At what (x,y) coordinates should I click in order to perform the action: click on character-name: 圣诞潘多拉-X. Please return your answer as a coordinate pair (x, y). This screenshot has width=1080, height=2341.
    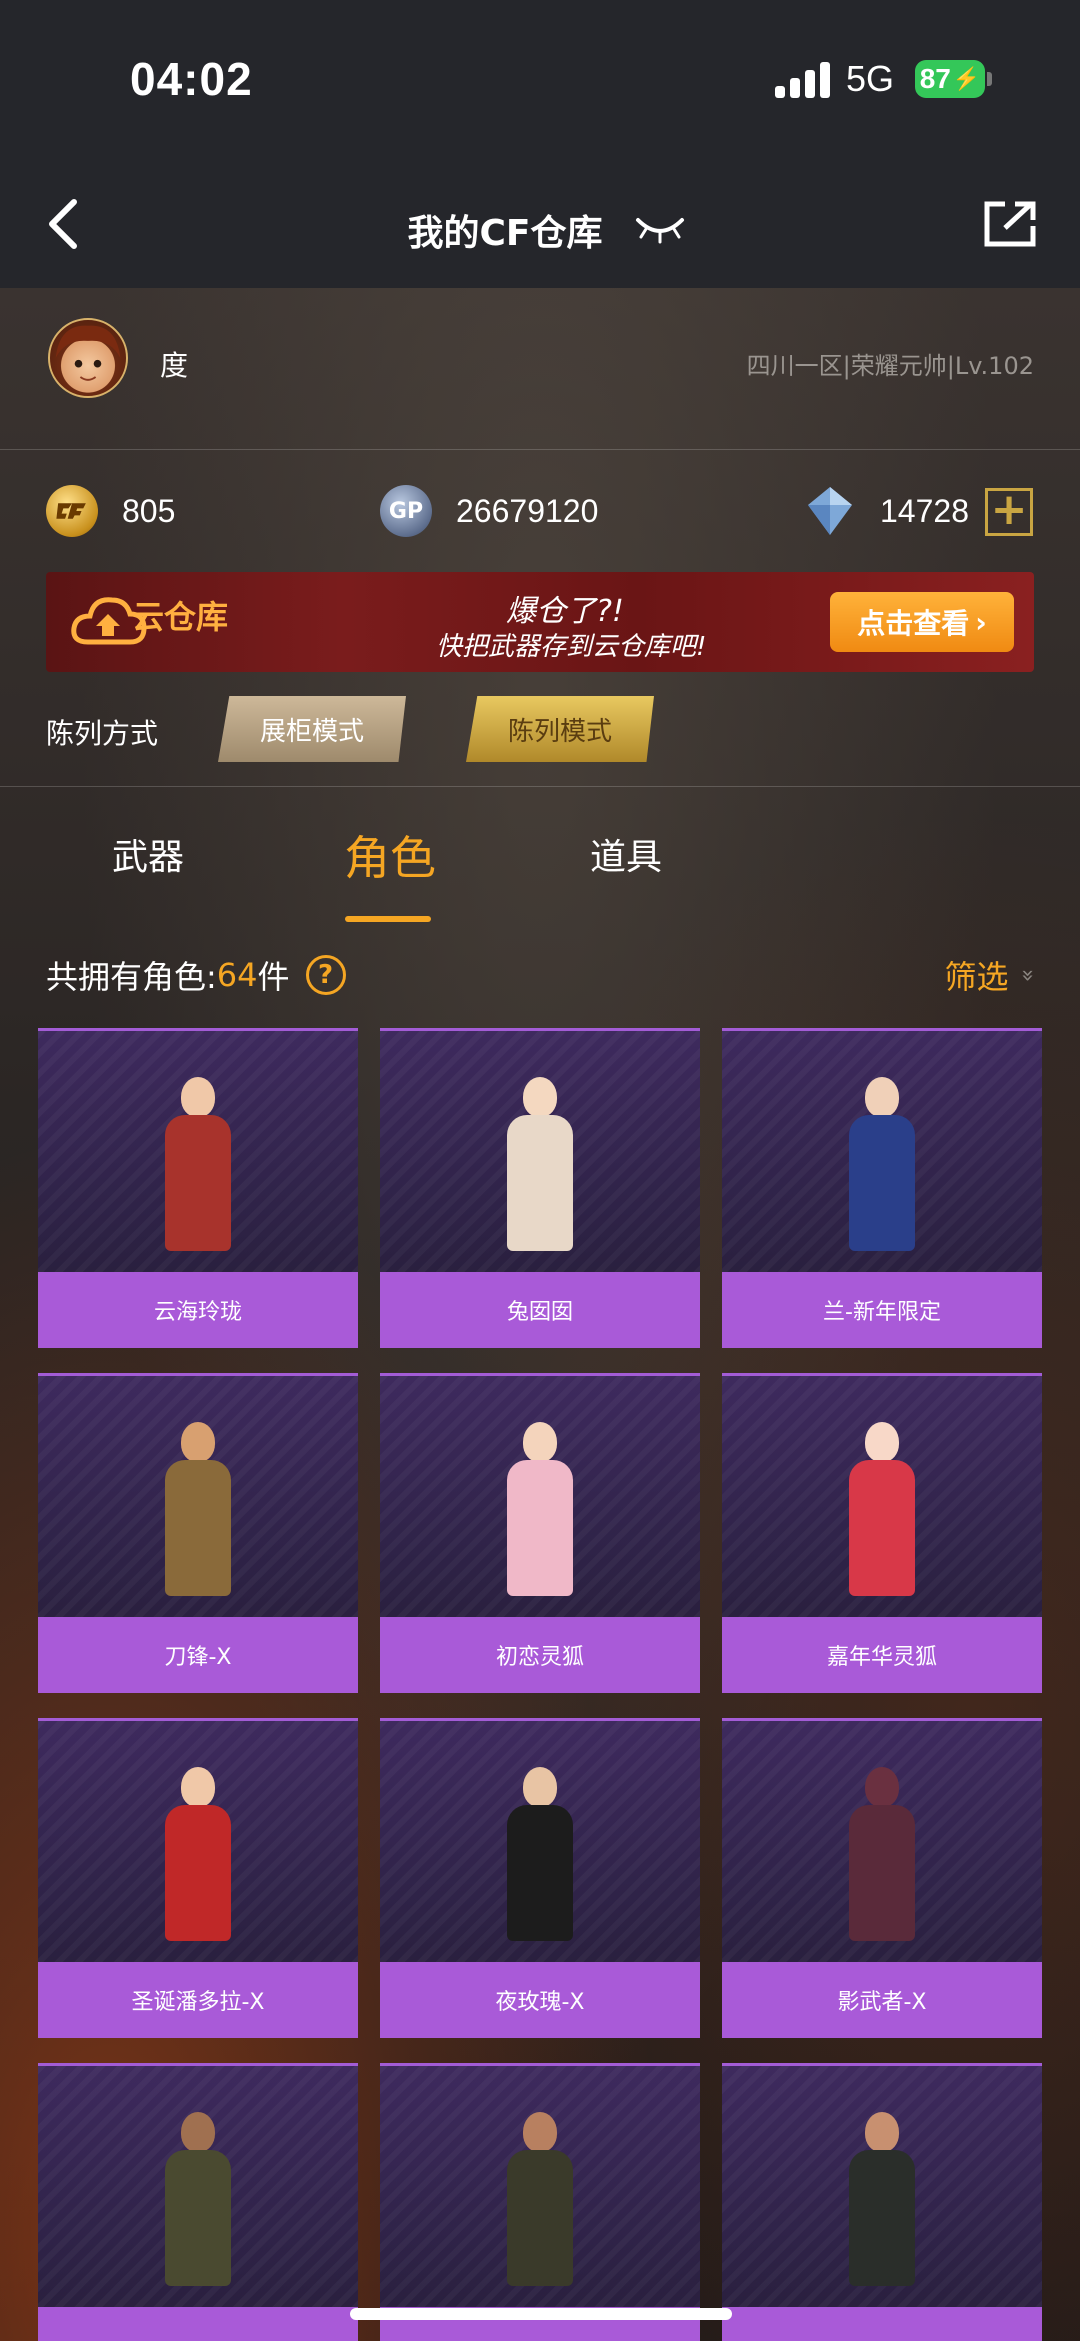
    Looking at the image, I should click on (198, 2000).